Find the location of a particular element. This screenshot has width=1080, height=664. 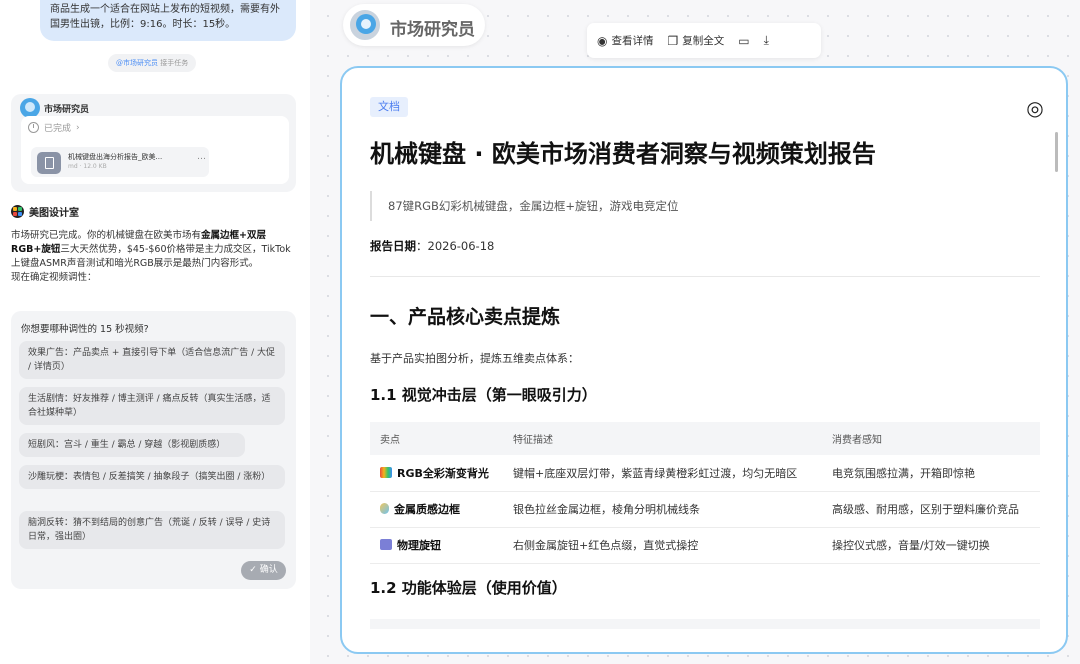

clock-icon is located at coordinates (33, 127).